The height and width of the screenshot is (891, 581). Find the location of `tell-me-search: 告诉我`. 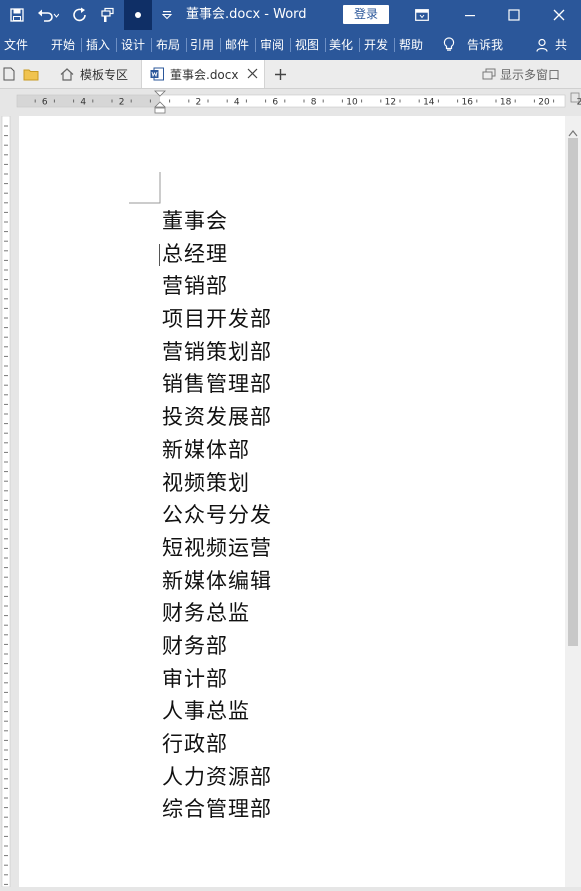

tell-me-search: 告诉我 is located at coordinates (485, 45).